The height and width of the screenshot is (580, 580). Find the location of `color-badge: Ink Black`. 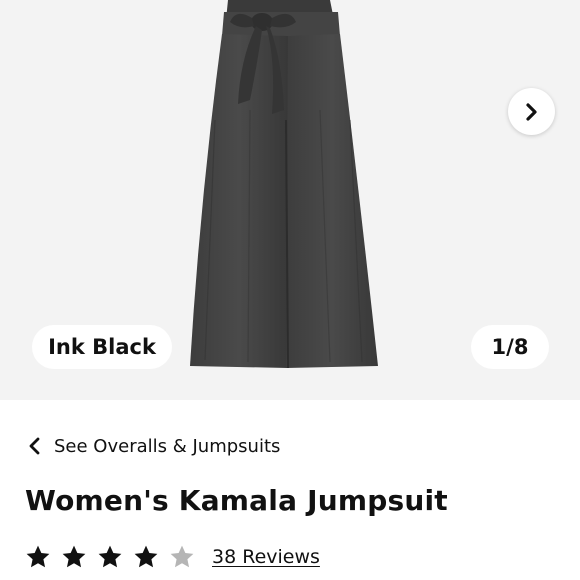

color-badge: Ink Black is located at coordinates (102, 347).